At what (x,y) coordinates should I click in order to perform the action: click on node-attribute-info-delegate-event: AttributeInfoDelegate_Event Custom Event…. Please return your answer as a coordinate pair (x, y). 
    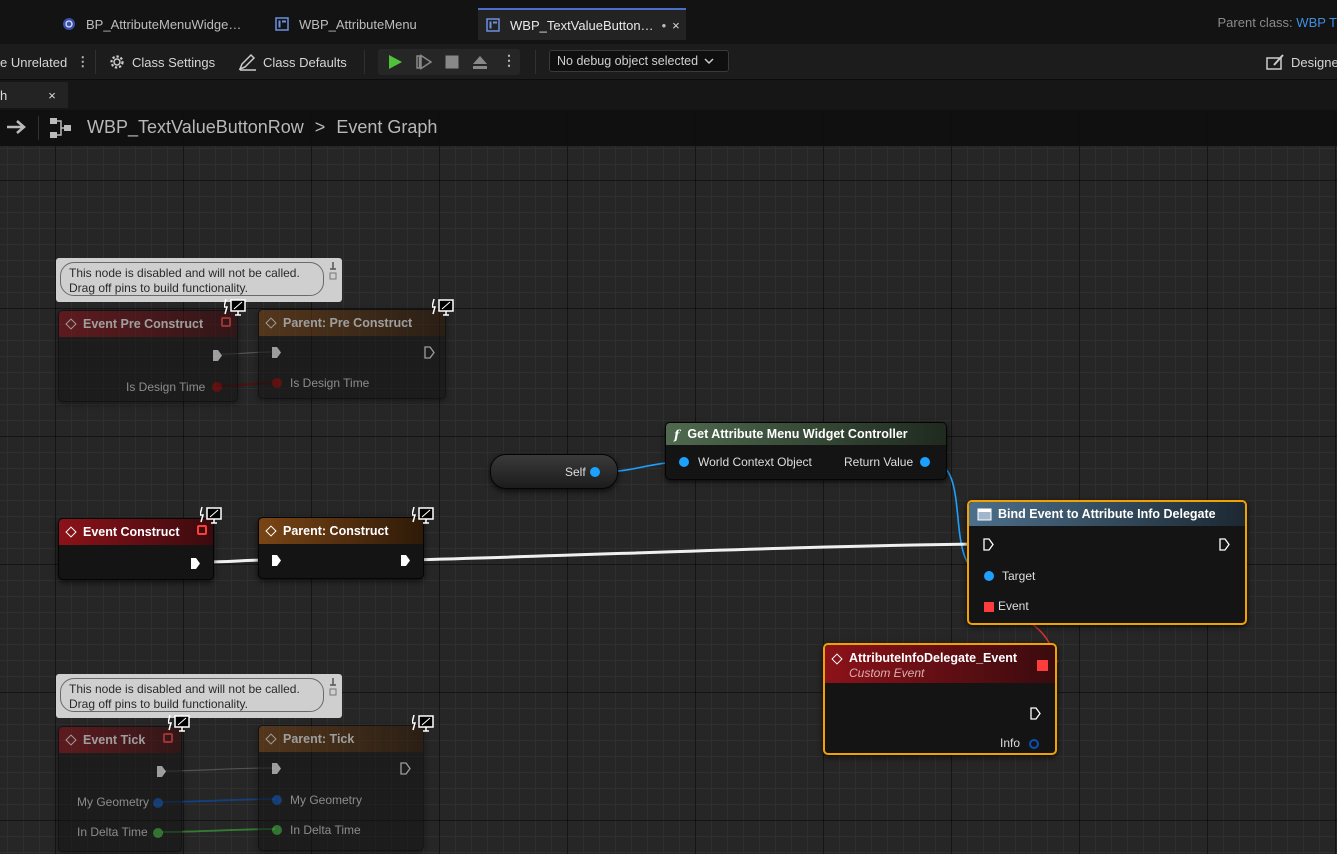
    Looking at the image, I should click on (940, 699).